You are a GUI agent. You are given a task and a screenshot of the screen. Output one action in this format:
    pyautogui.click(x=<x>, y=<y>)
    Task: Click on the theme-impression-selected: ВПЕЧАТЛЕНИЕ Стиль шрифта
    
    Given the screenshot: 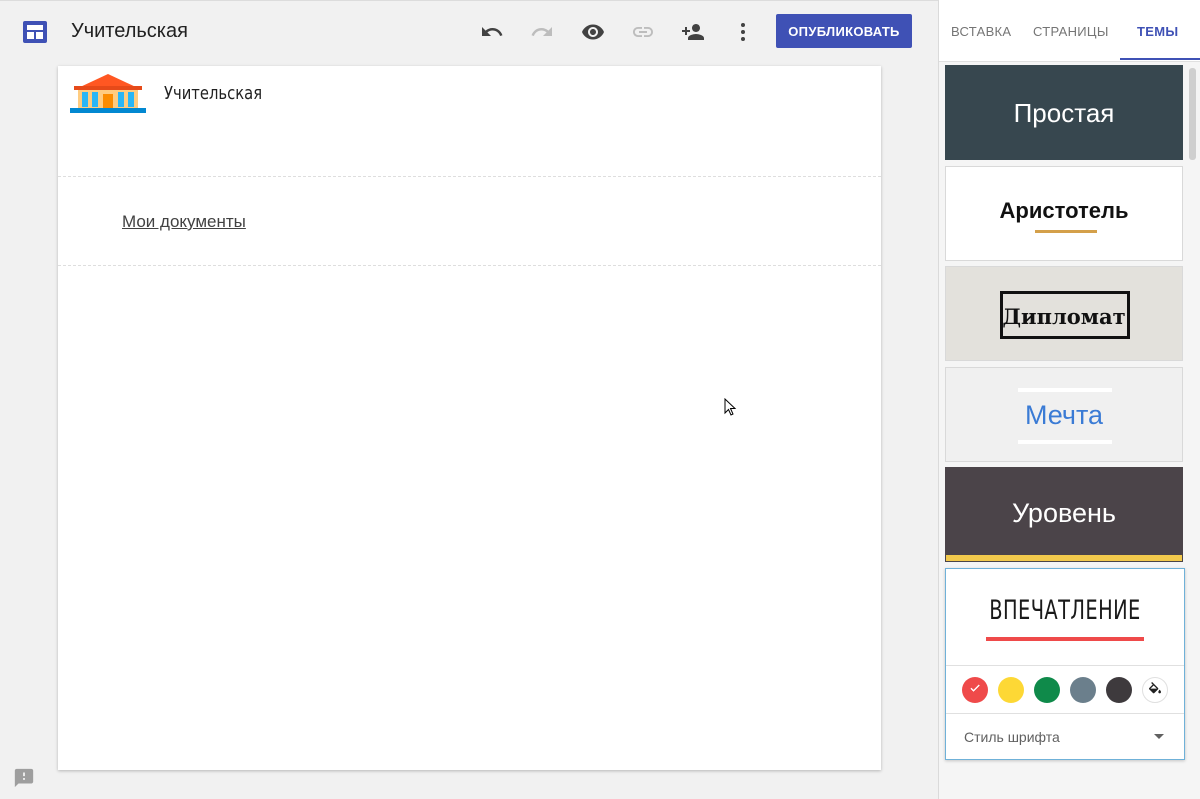 What is the action you would take?
    pyautogui.click(x=1065, y=664)
    